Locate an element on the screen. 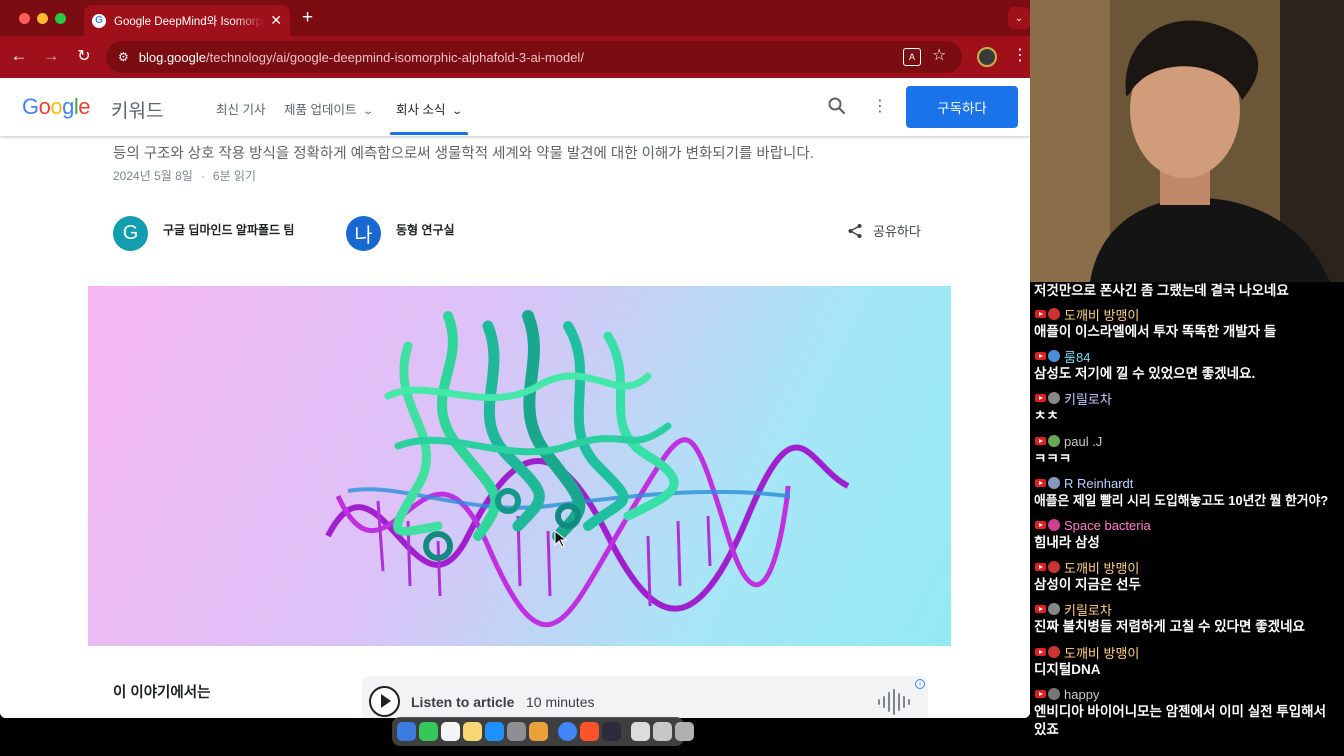 The image size is (1344, 756). browser-tab: G Google DeepMind와 Isomorphic Labs ✕ is located at coordinates (187, 20).